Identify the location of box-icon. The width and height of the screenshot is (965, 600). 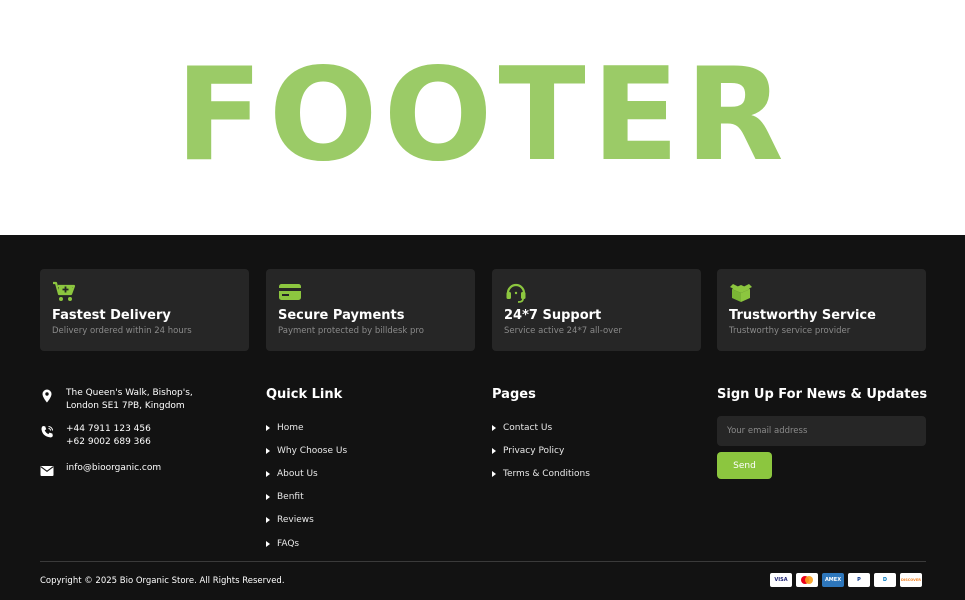
(741, 293).